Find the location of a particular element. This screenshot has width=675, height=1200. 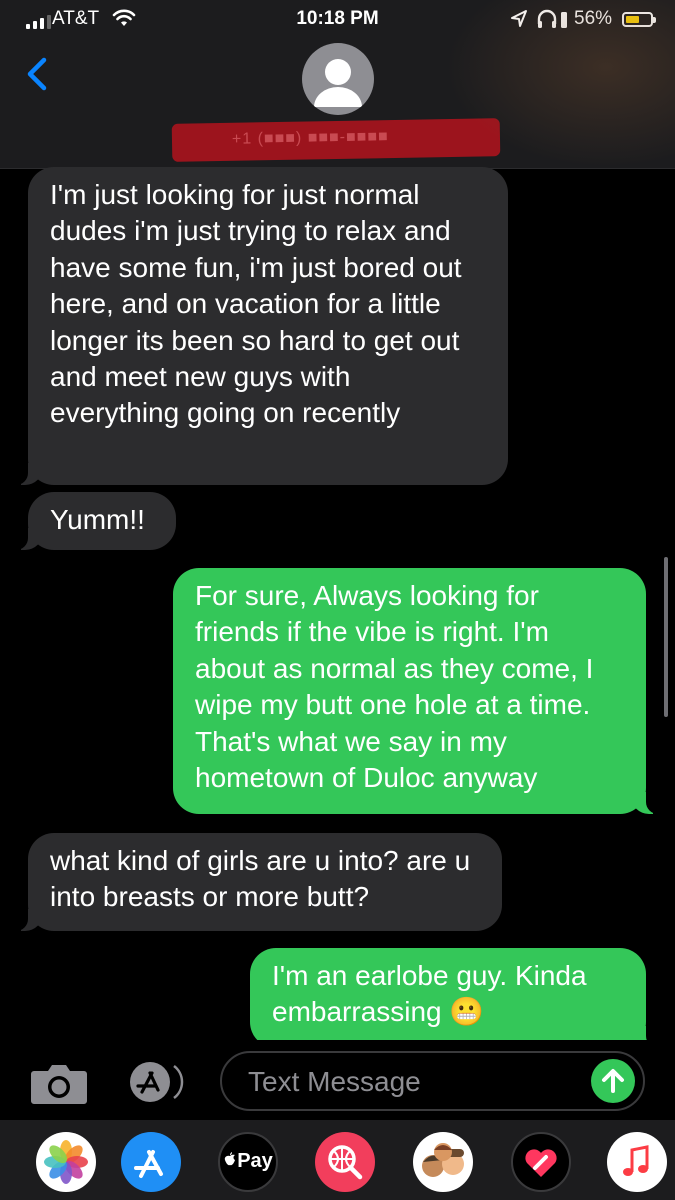

camera-icon is located at coordinates (59, 1084).